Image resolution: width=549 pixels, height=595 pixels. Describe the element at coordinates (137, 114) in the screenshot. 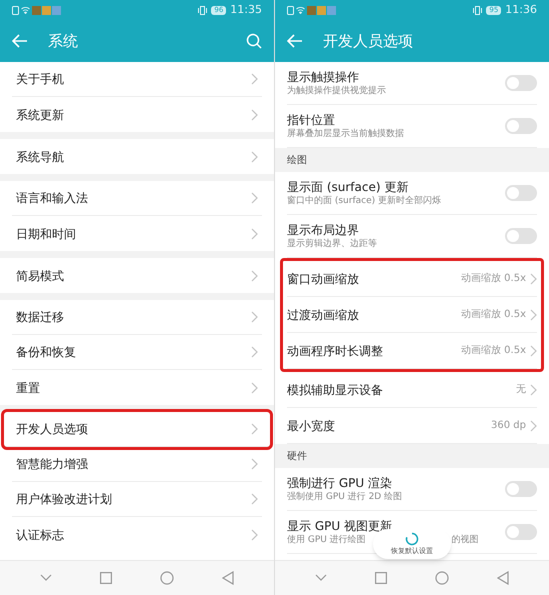

I see `settings-item: 系统更新` at that location.